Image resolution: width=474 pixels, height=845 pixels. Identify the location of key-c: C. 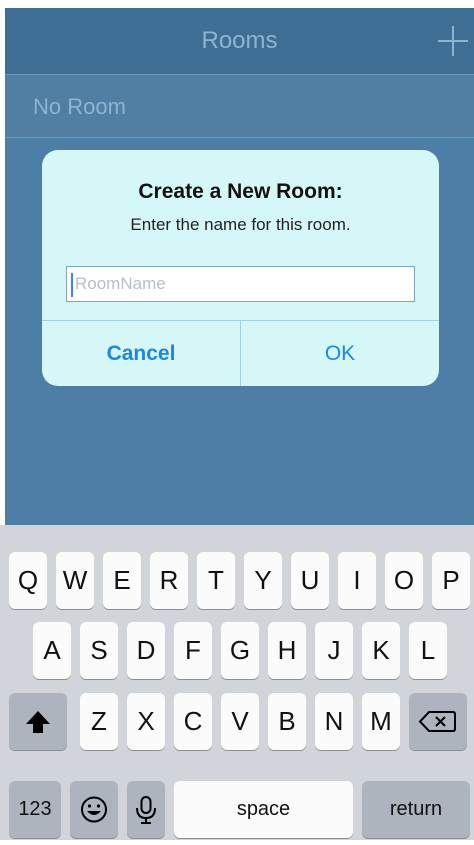
(193, 721).